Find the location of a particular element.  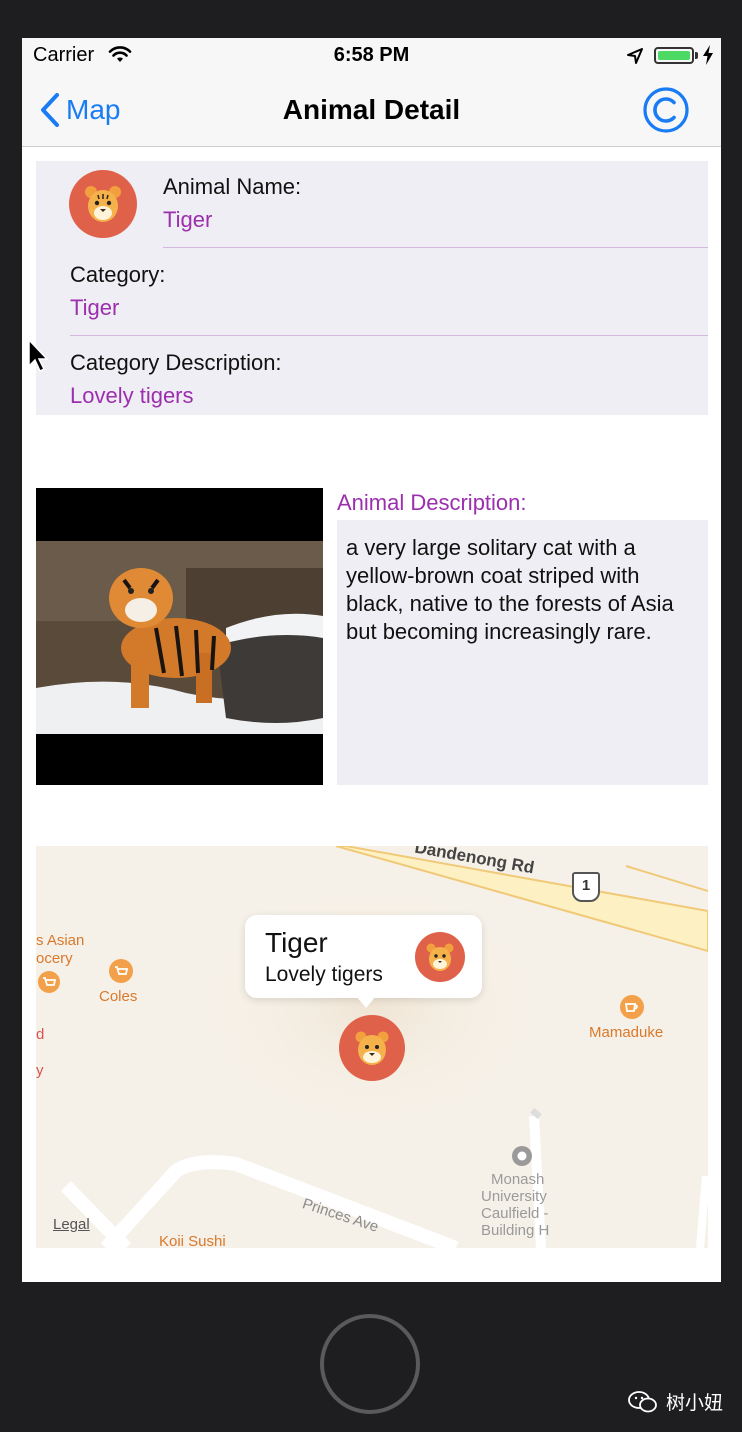

page-title: Animal Detail is located at coordinates (371, 109).